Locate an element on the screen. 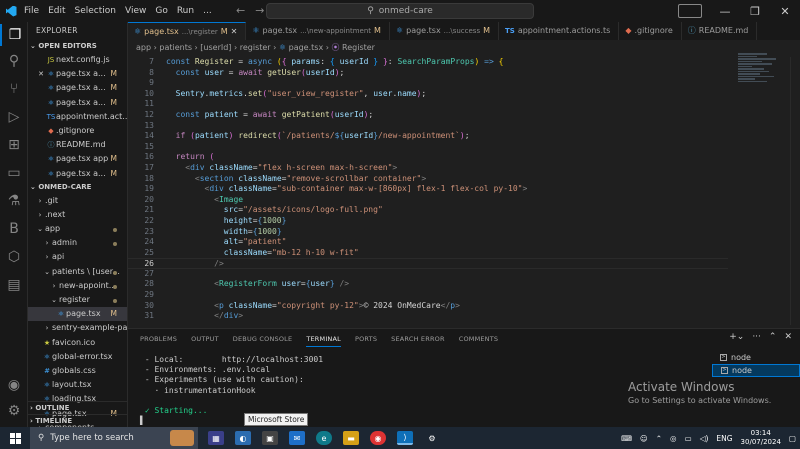 This screenshot has width=800, height=449. source-control-icon: ⑂ is located at coordinates (14, 89).